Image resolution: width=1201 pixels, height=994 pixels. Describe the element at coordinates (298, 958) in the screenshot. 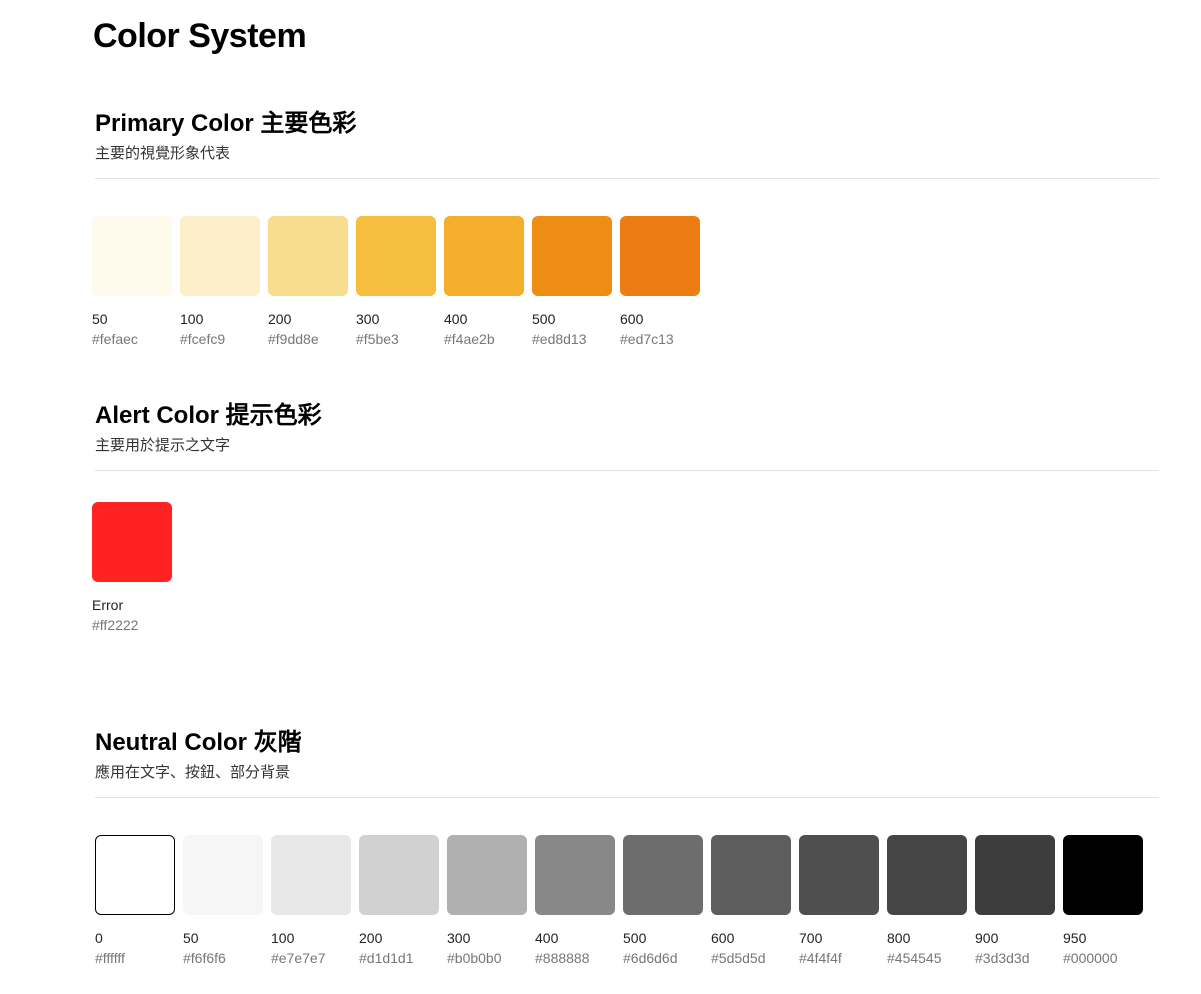

I see `swatch-hex-code: #e7e7e7` at that location.